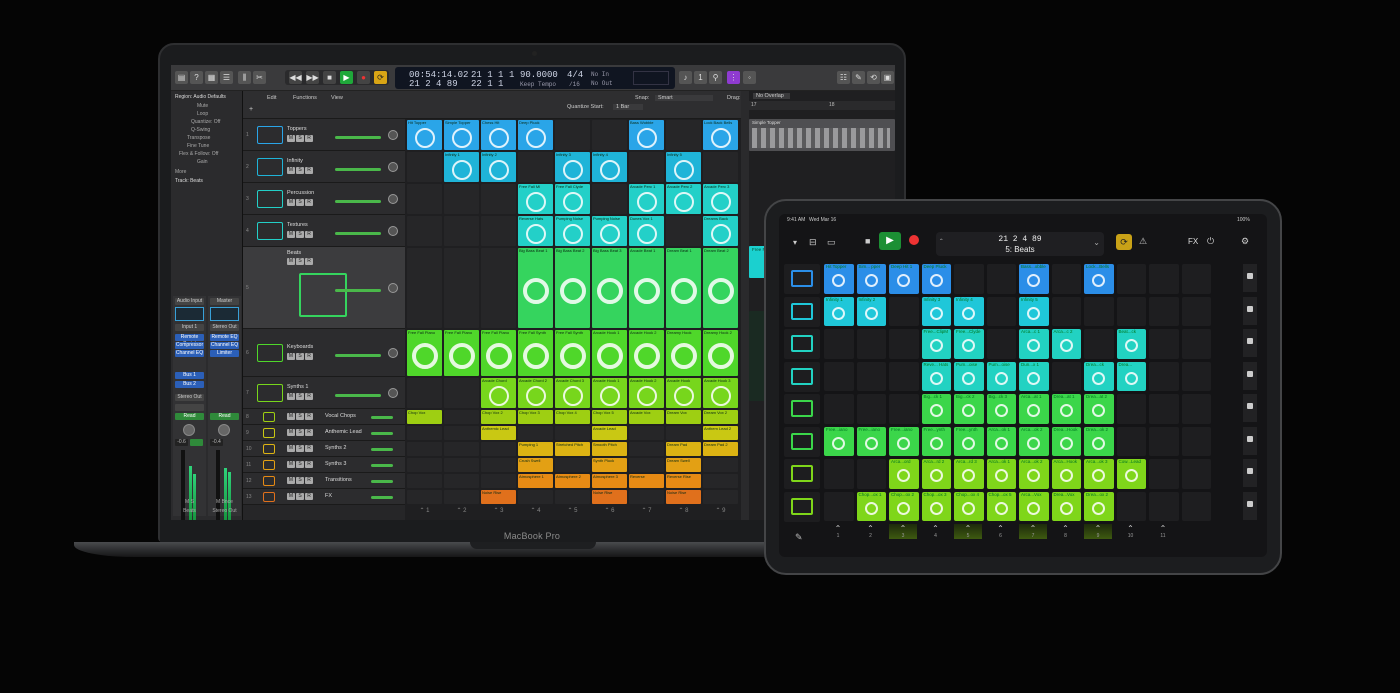 The width and height of the screenshot is (1400, 693). What do you see at coordinates (535, 393) in the screenshot?
I see `loop-cell: Arcade Chord 2` at bounding box center [535, 393].